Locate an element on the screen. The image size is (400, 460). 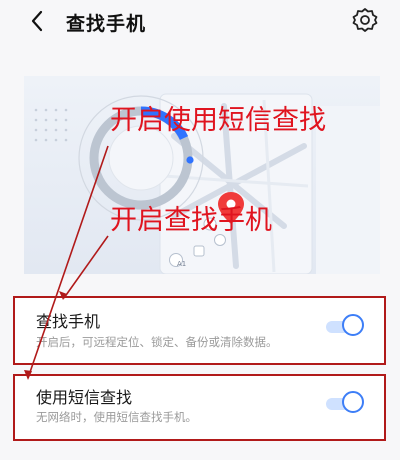
chevron-left-icon is located at coordinates (37, 21).